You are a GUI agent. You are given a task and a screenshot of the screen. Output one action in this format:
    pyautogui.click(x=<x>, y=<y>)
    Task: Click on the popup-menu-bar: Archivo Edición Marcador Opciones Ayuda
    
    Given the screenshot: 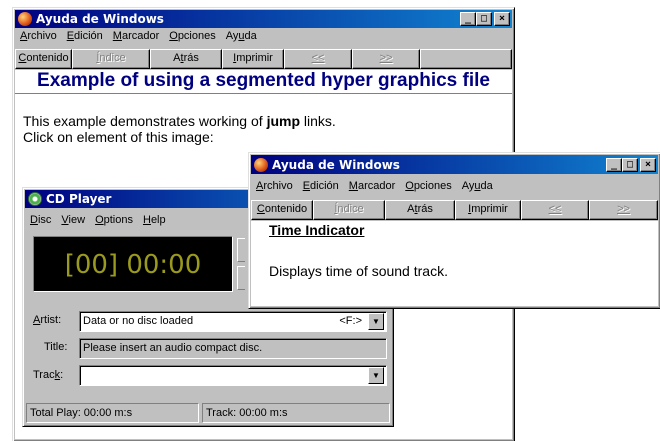 What is the action you would take?
    pyautogui.click(x=454, y=186)
    